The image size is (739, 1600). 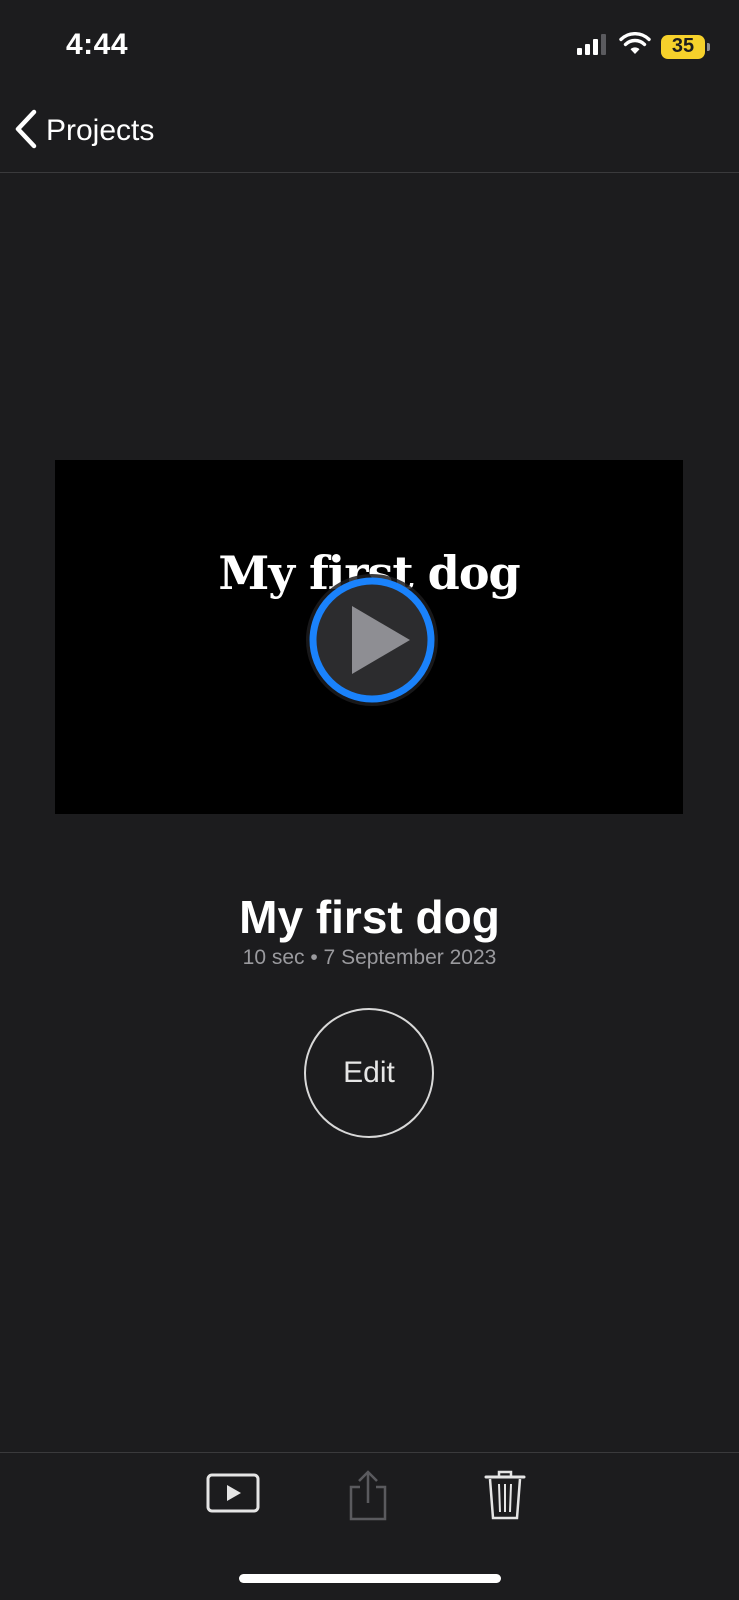 What do you see at coordinates (233, 1493) in the screenshot?
I see `play-video-icon` at bounding box center [233, 1493].